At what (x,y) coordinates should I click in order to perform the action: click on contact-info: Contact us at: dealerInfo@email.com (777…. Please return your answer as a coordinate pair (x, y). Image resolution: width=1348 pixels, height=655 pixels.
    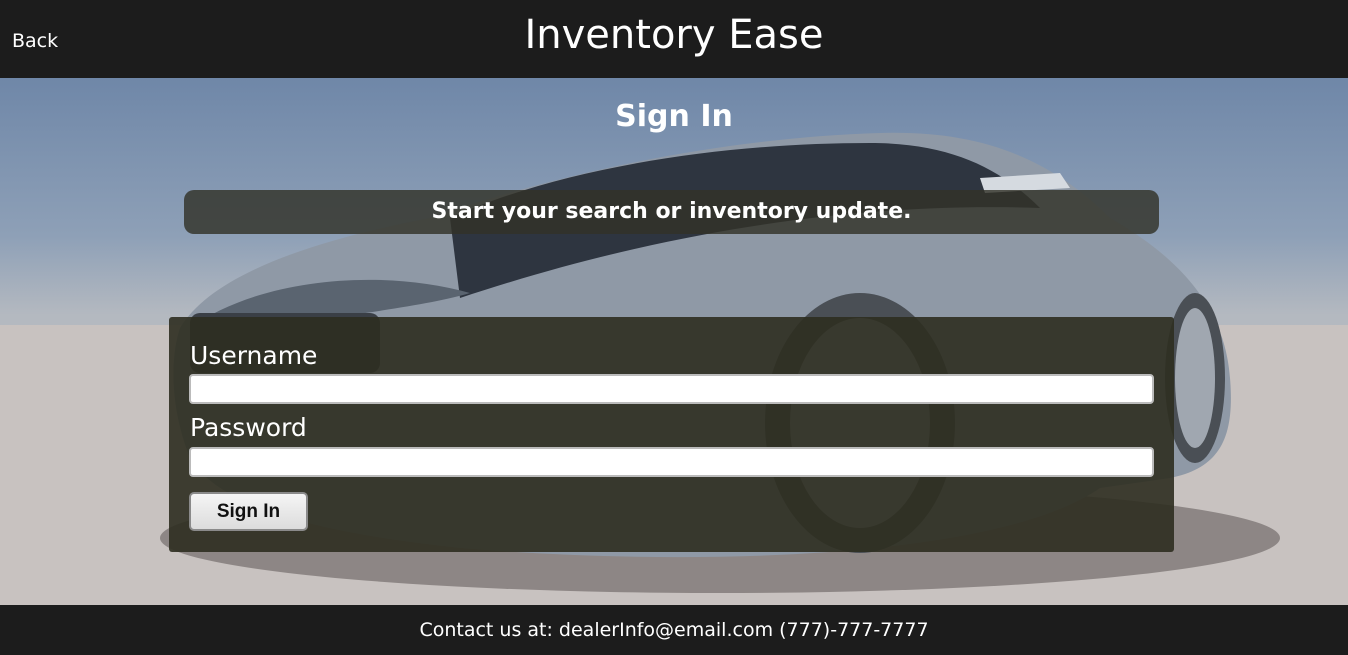
    Looking at the image, I should click on (674, 630).